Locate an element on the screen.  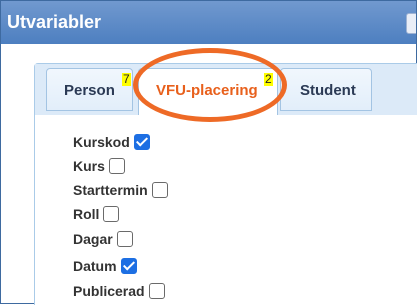
tab-person: Person 7 is located at coordinates (89, 89).